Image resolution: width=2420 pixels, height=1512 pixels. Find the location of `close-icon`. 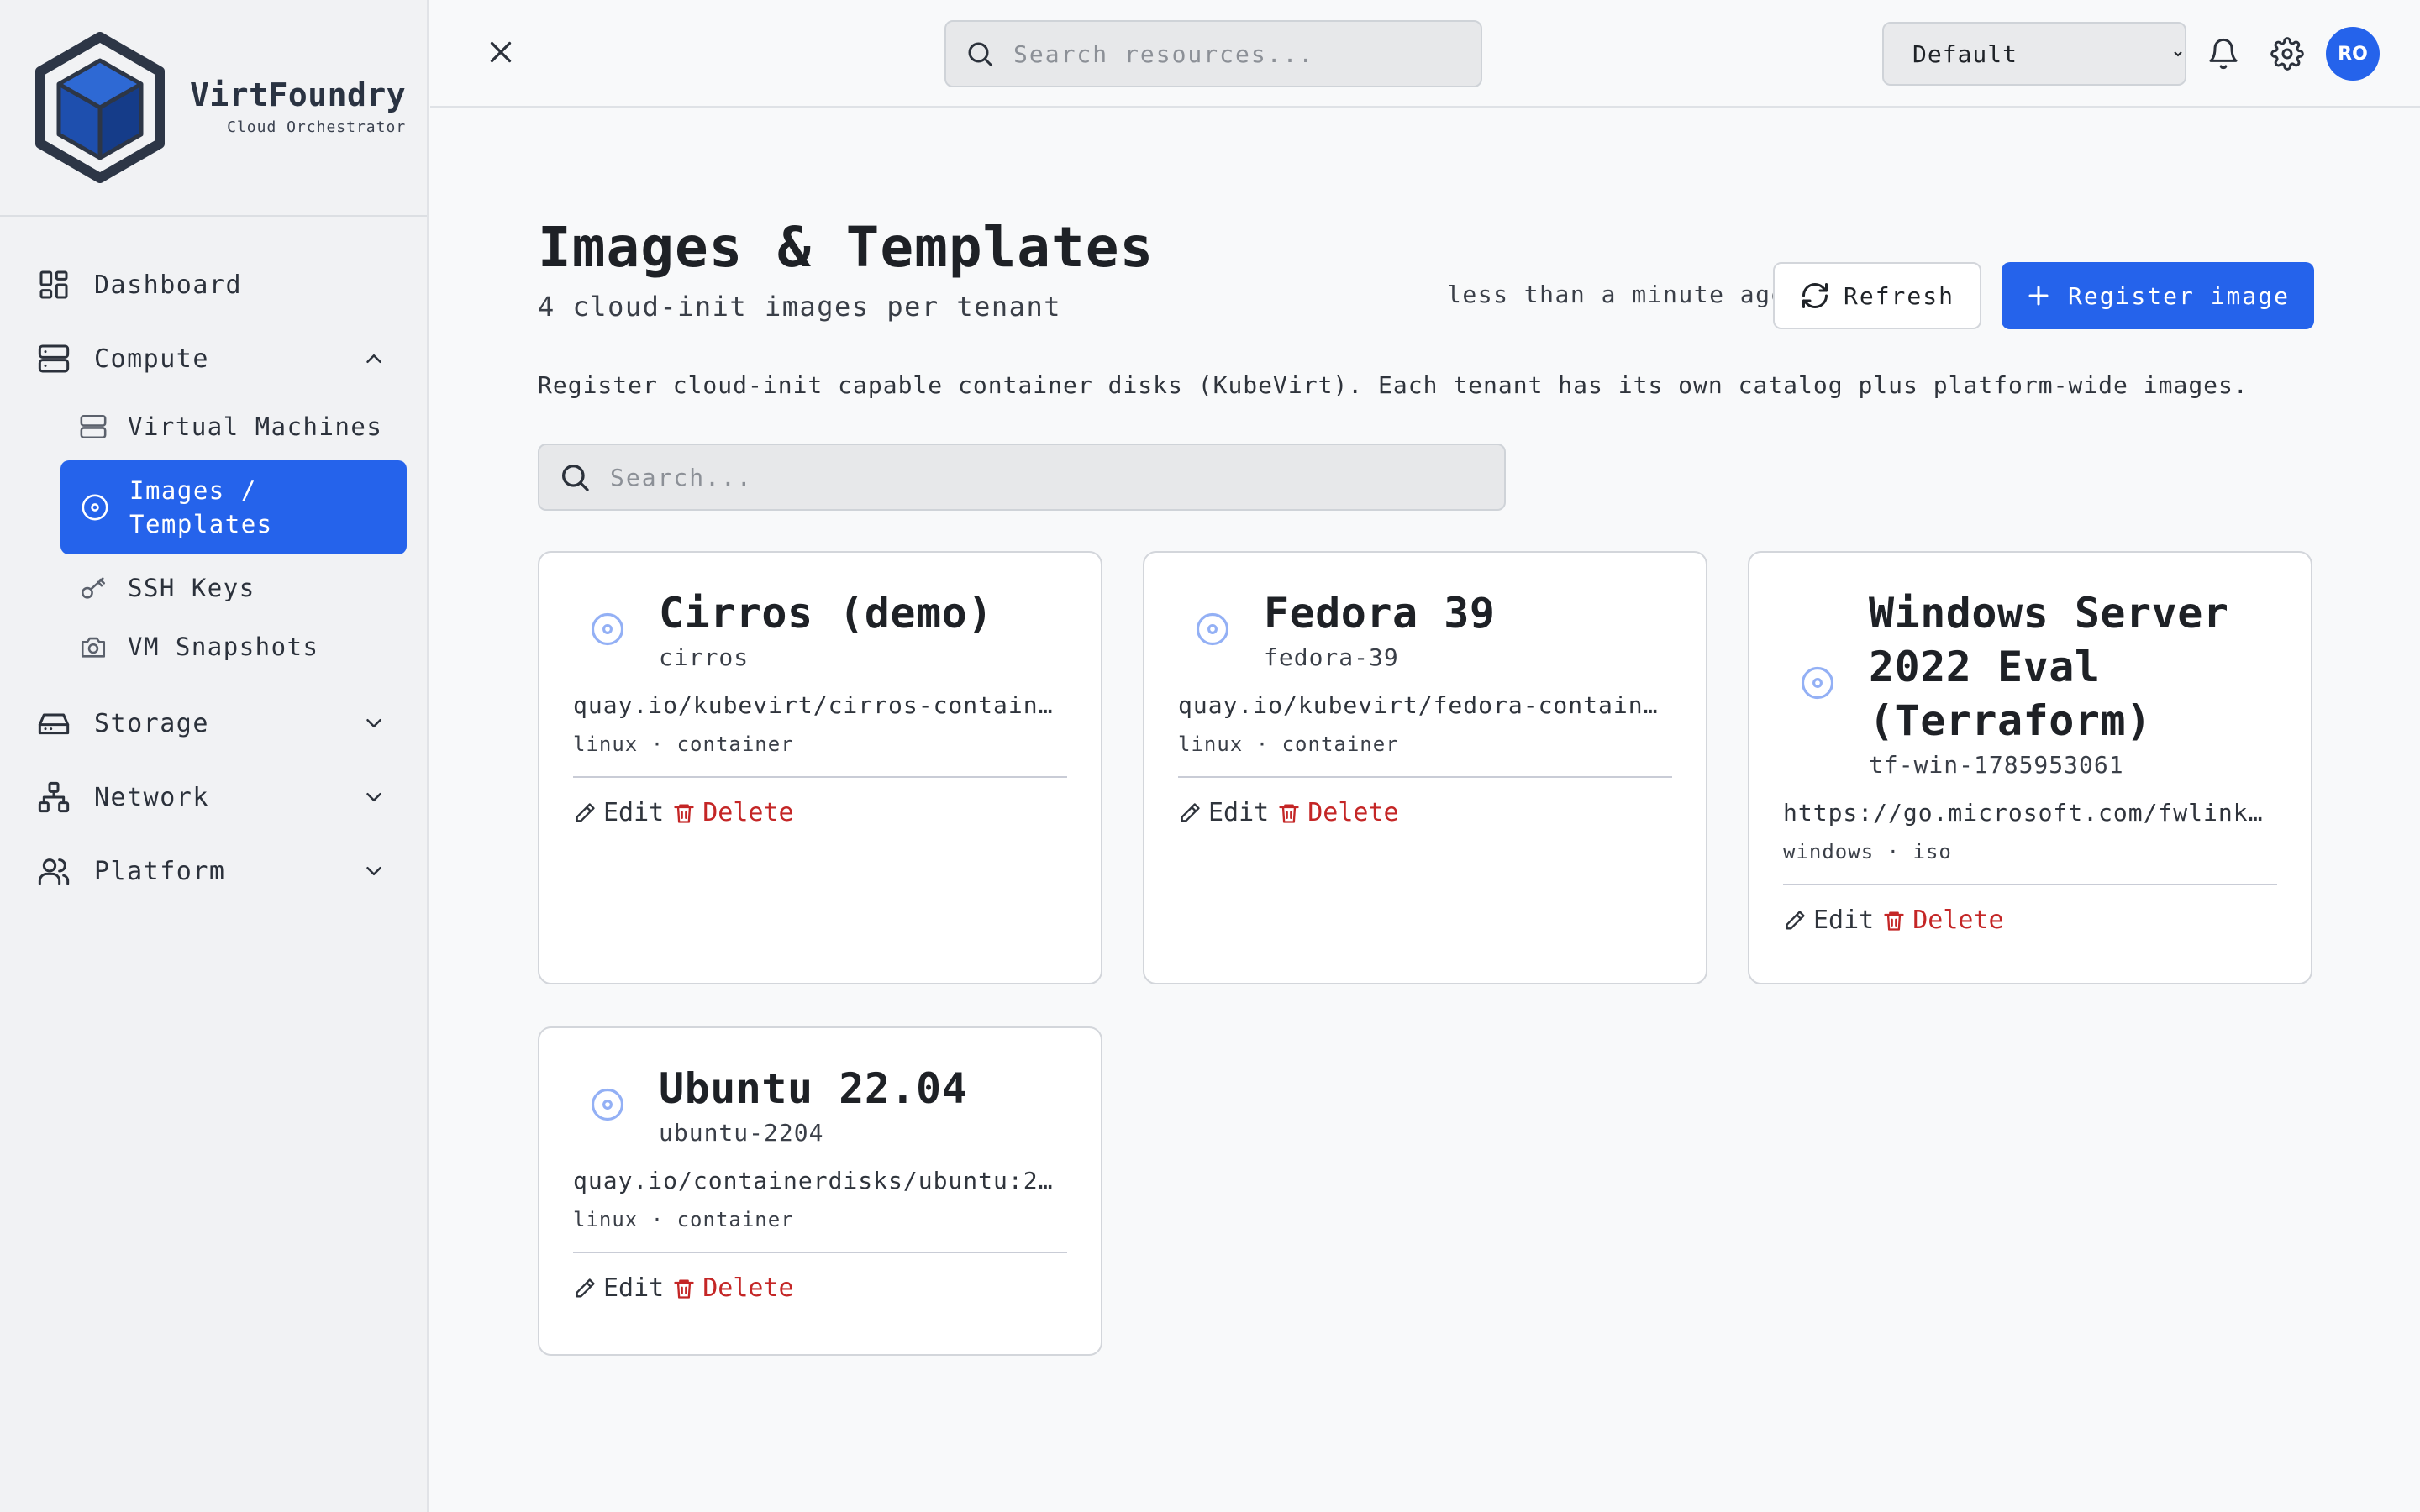

close-icon is located at coordinates (501, 52).